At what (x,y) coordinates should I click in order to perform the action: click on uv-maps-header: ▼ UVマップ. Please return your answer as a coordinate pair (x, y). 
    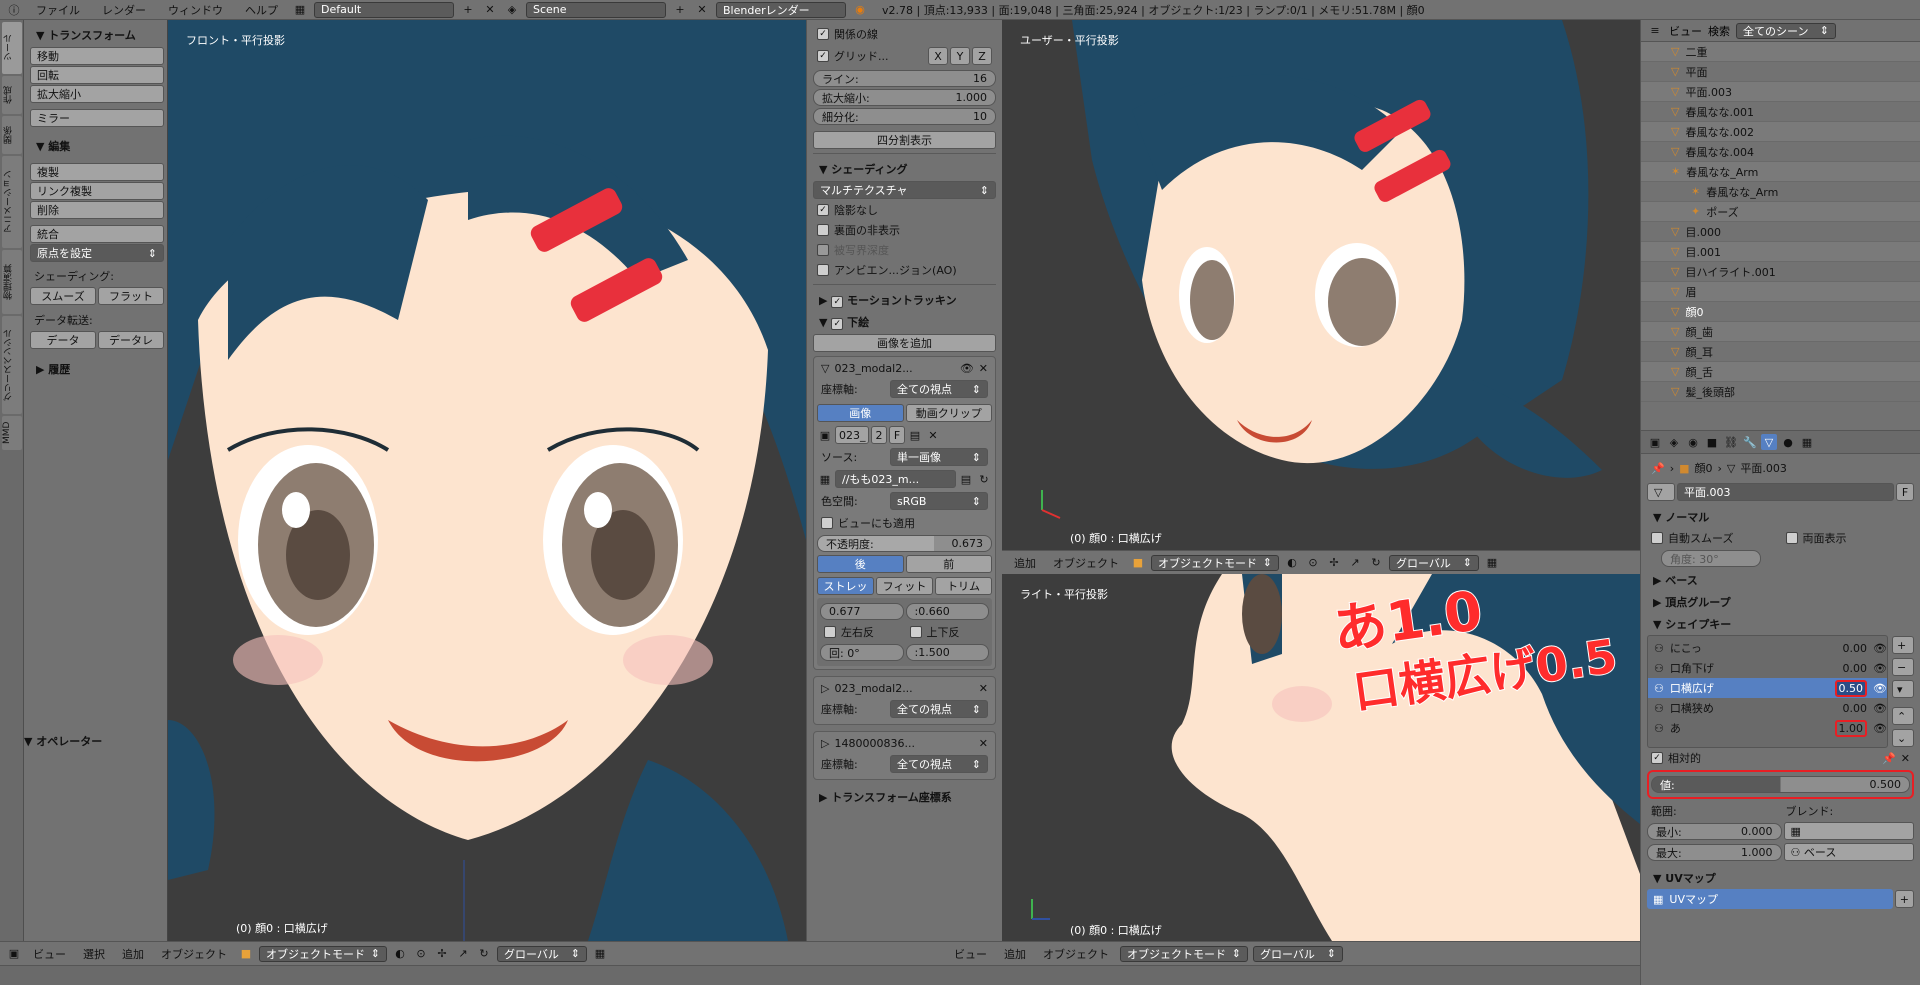
    Looking at the image, I should click on (1780, 878).